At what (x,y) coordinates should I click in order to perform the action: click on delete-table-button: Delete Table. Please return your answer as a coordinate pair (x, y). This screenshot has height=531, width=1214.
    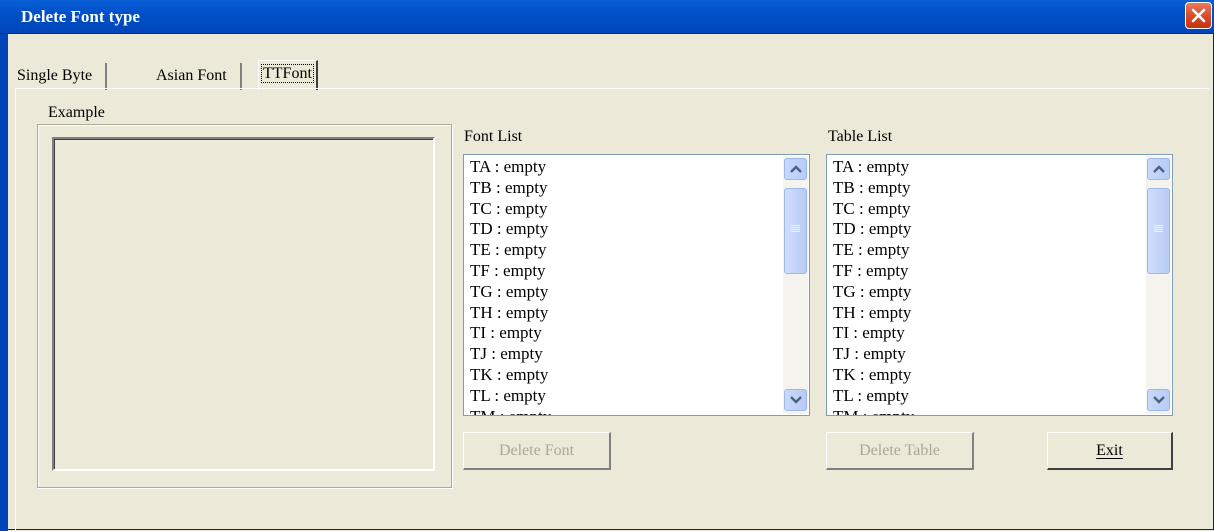
    Looking at the image, I should click on (900, 451).